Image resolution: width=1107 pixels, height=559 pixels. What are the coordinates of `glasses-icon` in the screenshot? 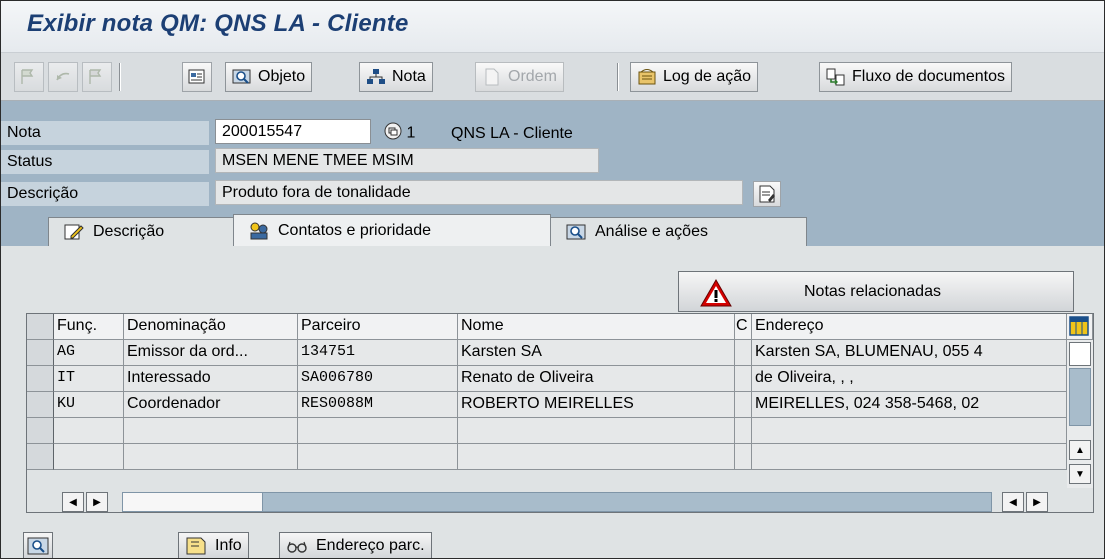 It's located at (297, 546).